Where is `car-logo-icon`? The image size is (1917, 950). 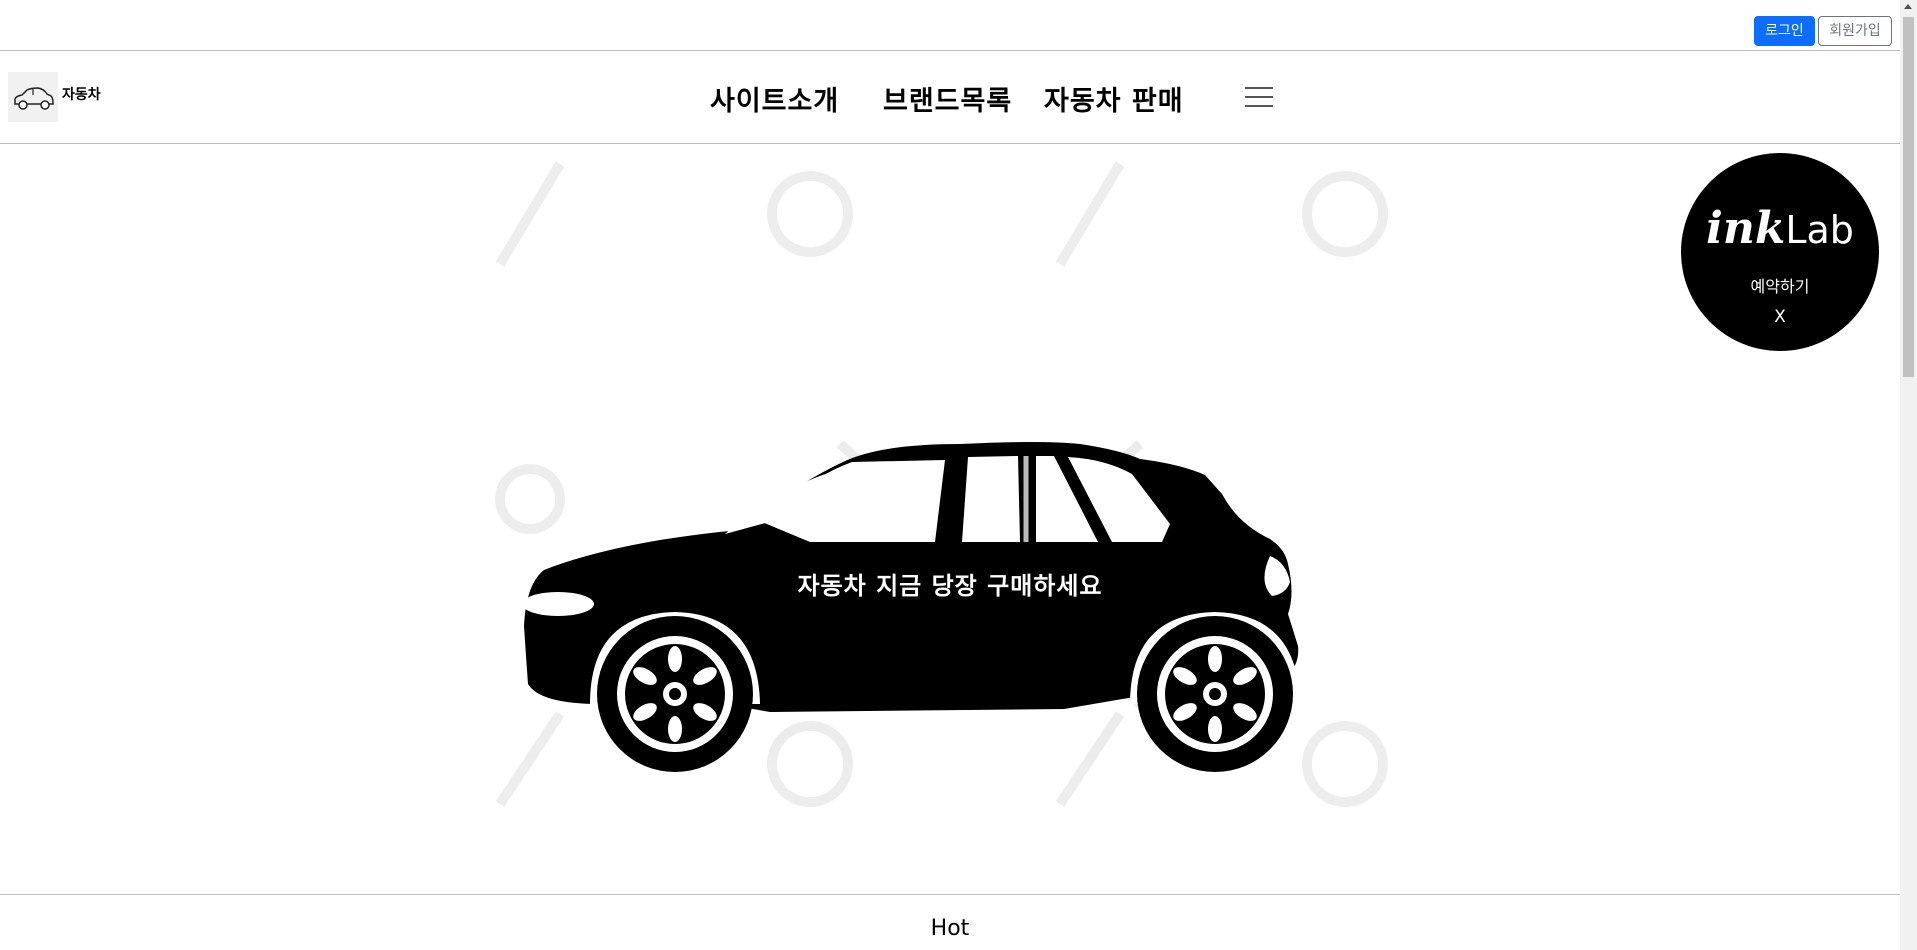
car-logo-icon is located at coordinates (34, 98).